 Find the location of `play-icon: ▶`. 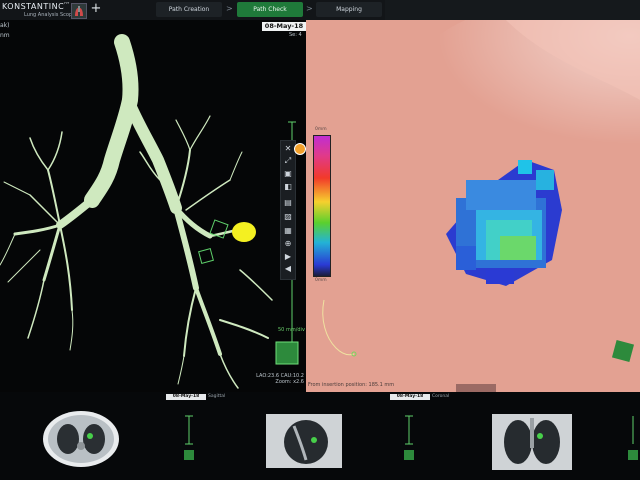

play-icon: ▶ is located at coordinates (288, 257).